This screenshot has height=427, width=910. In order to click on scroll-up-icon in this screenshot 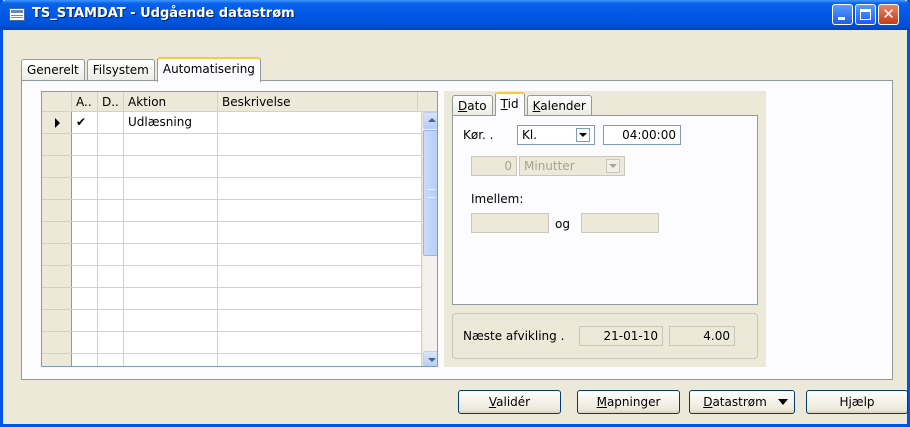, I will do `click(430, 120)`.